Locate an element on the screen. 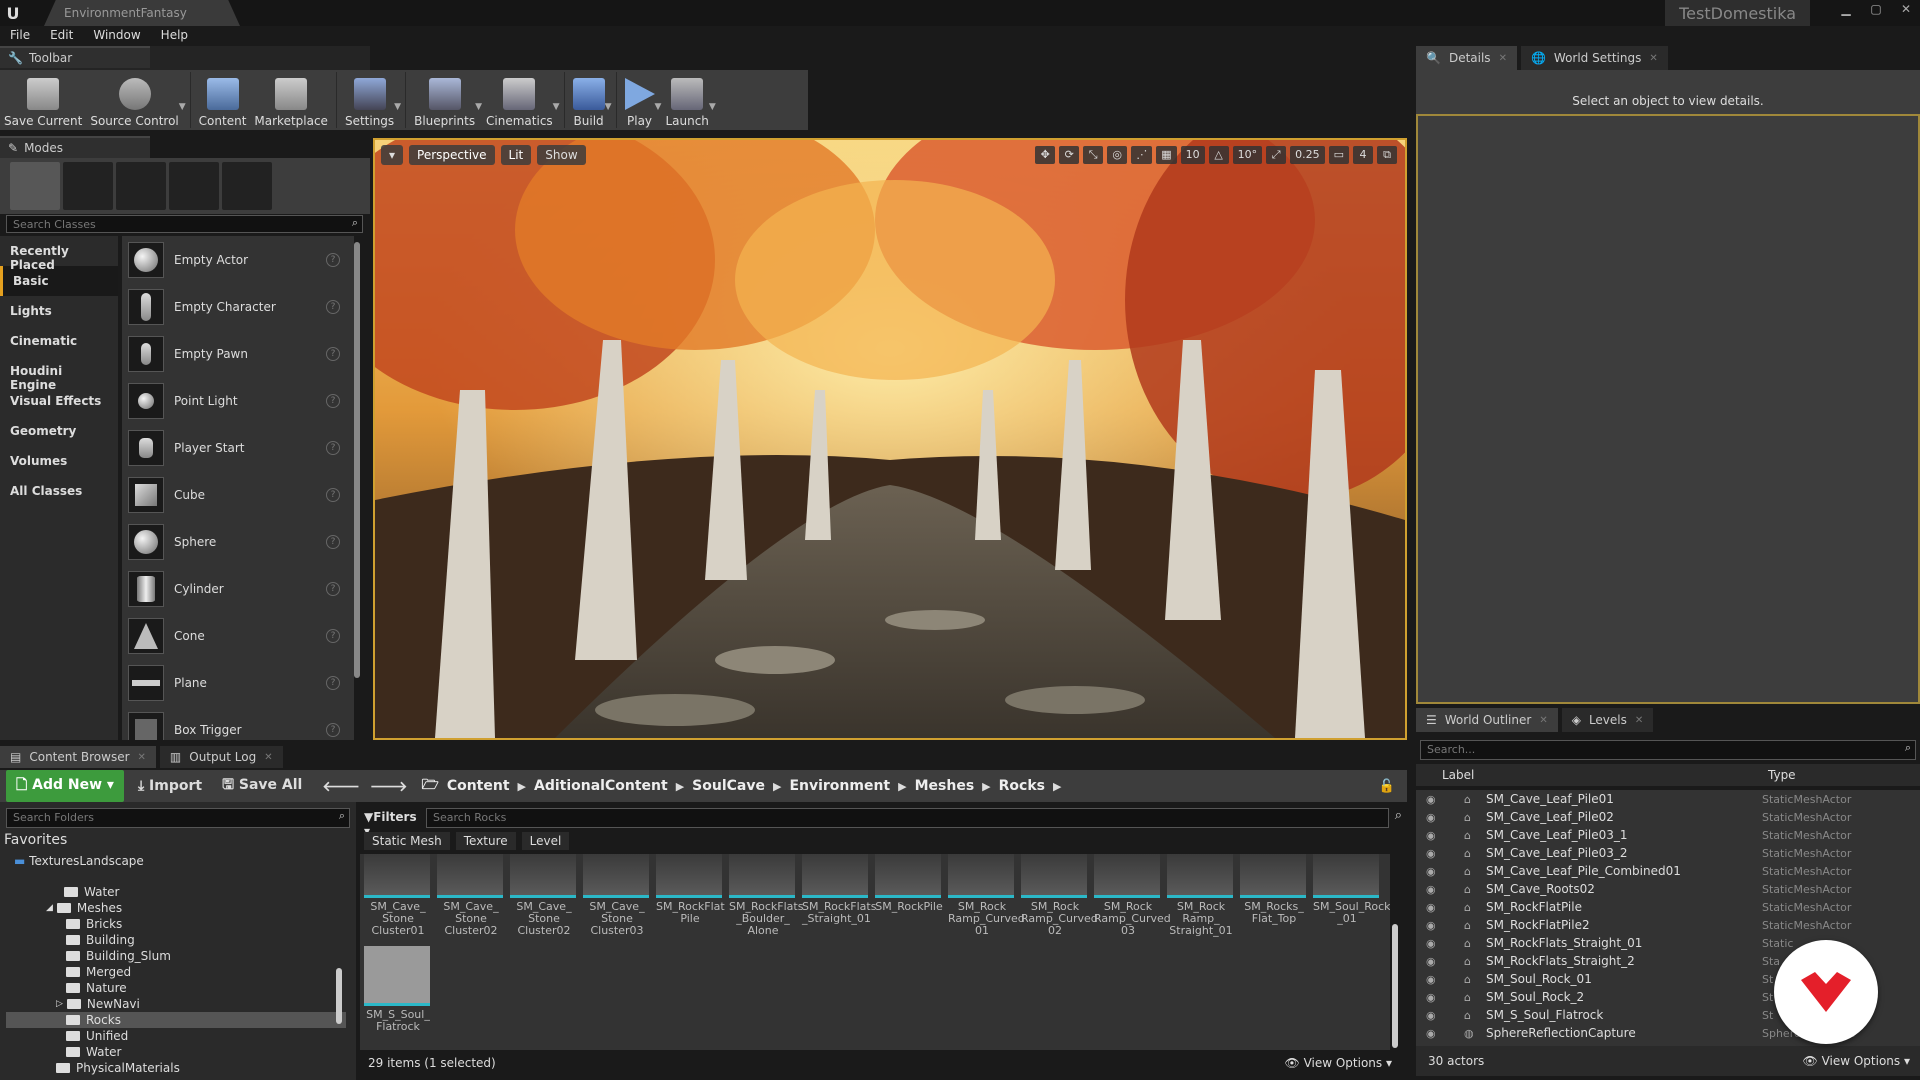 Image resolution: width=1920 pixels, height=1080 pixels. minimize-icon: ▁ is located at coordinates (1846, 9).